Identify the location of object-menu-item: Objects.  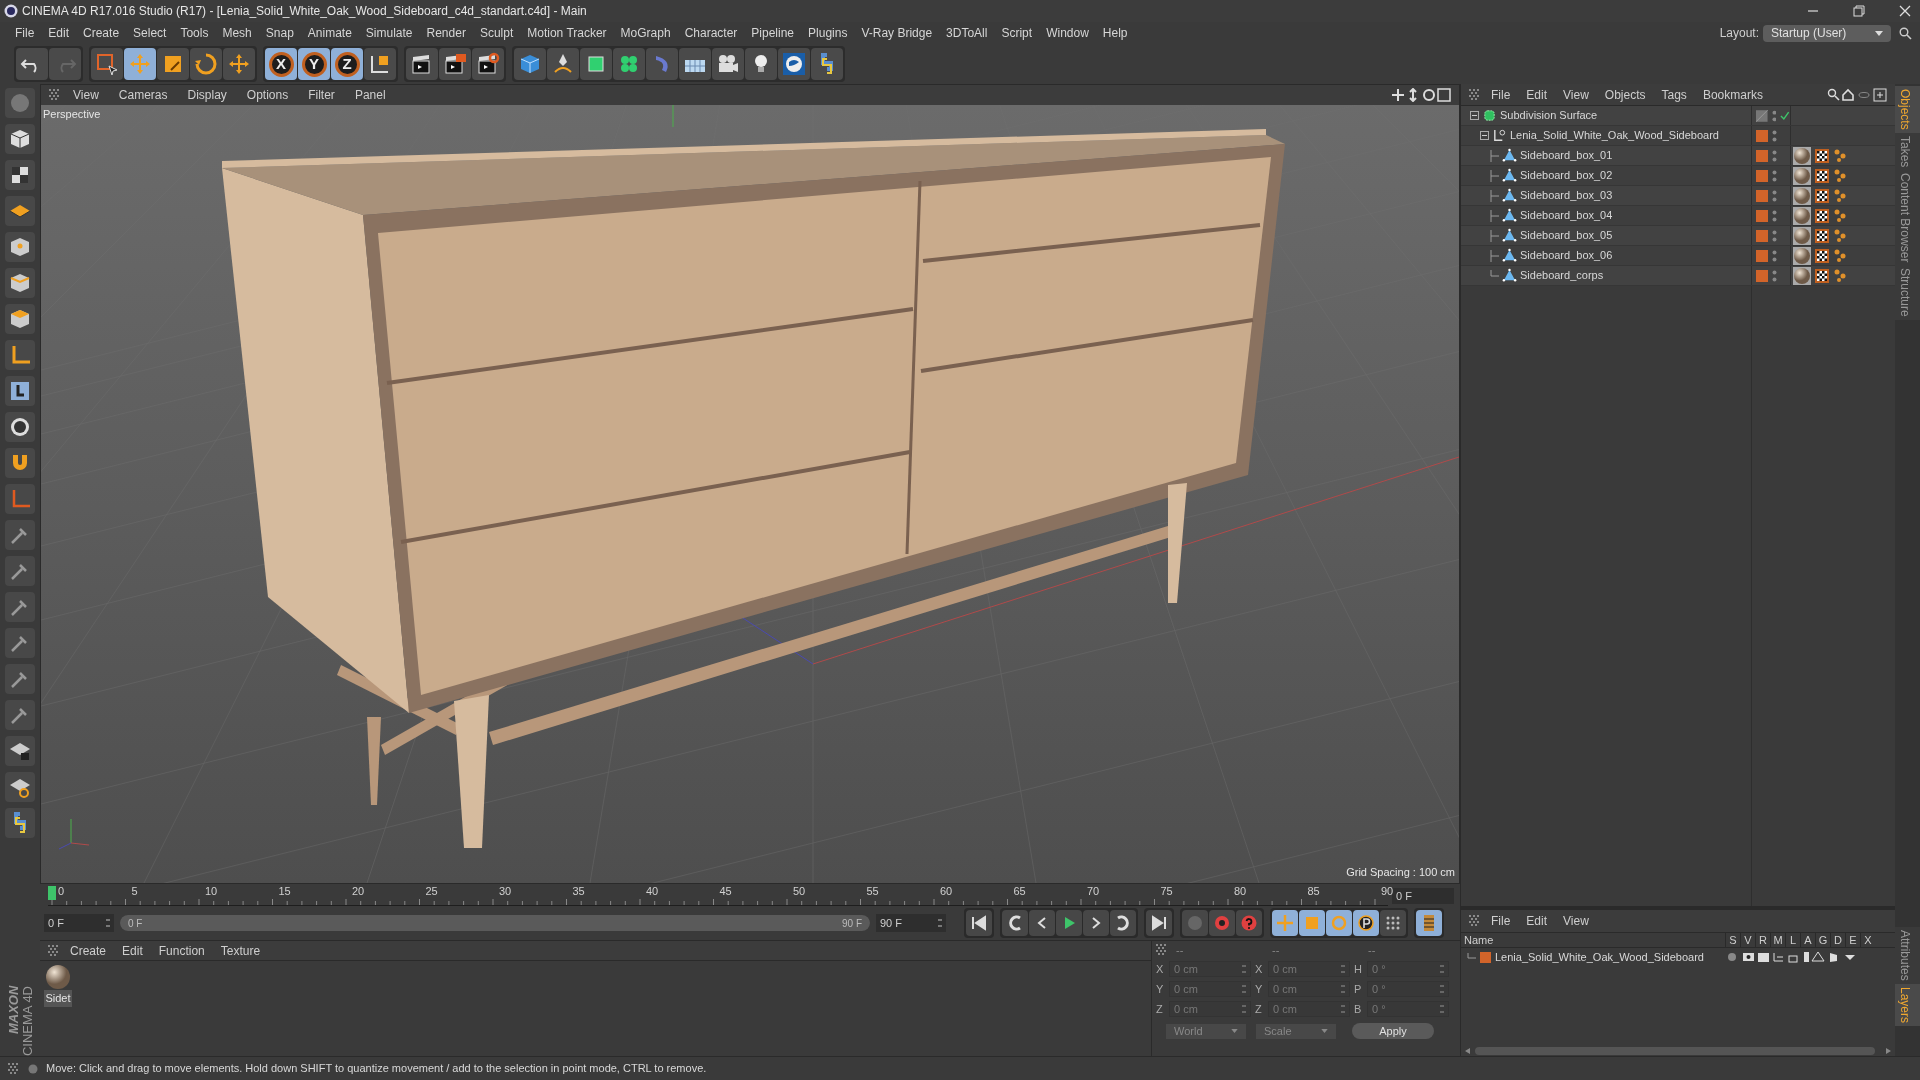
(1625, 94).